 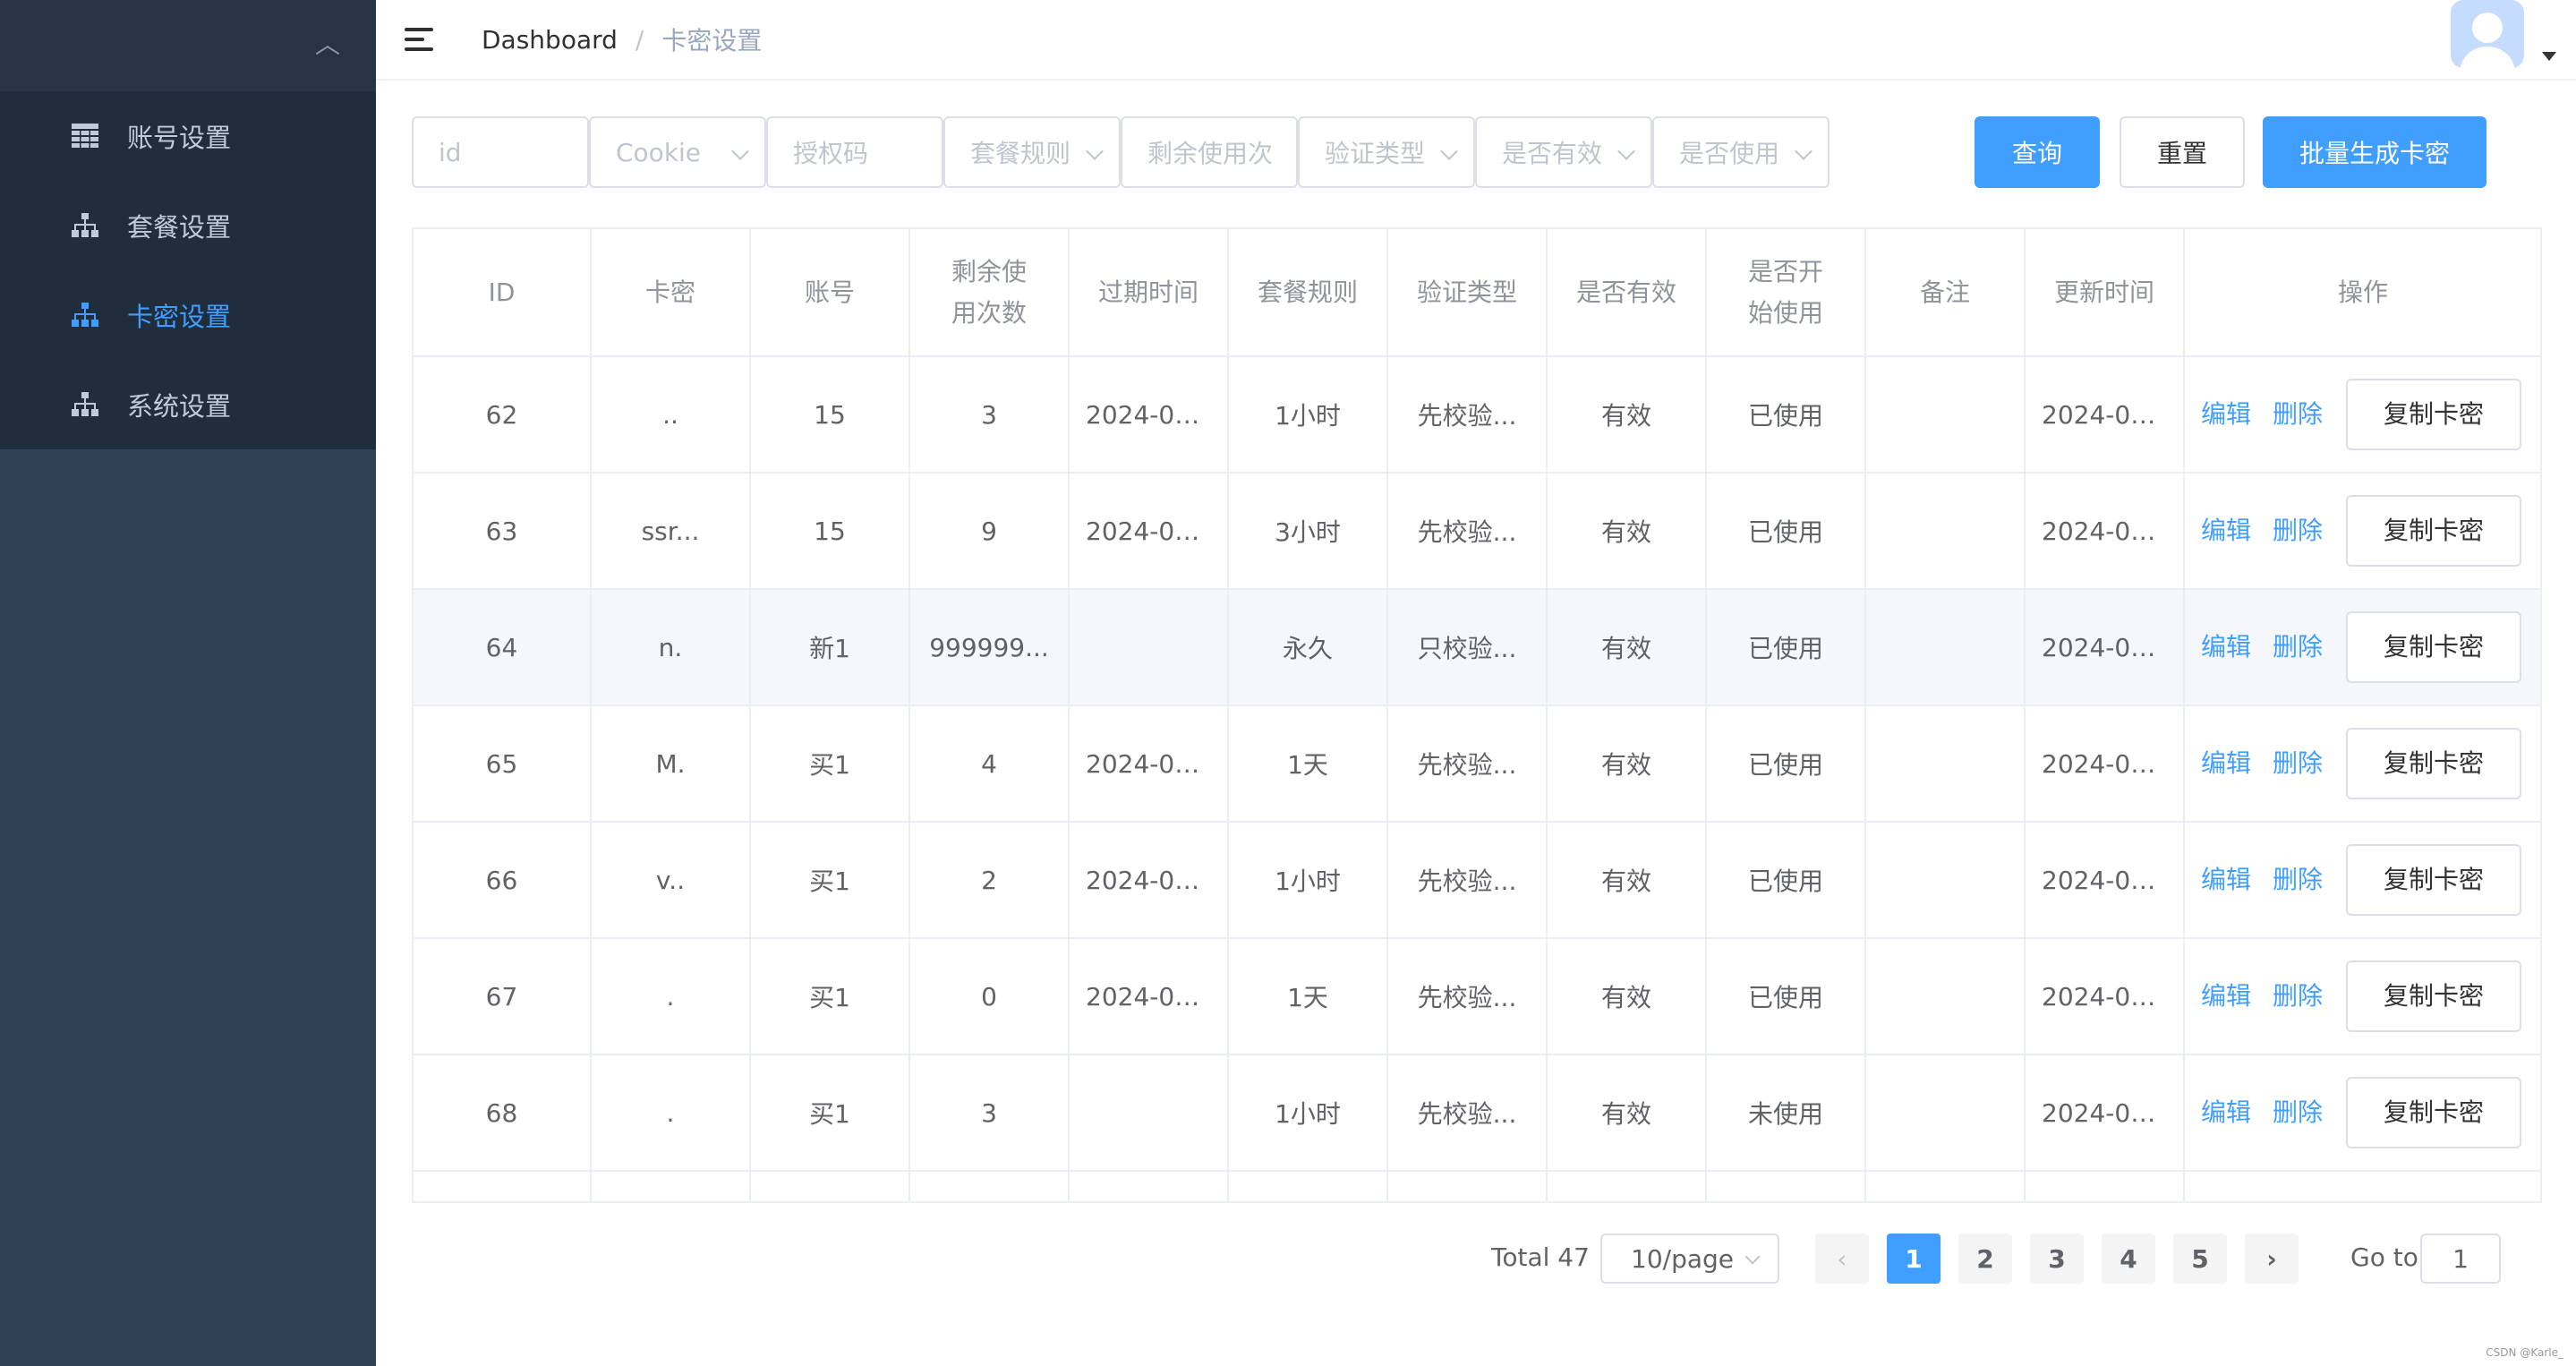 What do you see at coordinates (500, 152) in the screenshot?
I see `id-input: id` at bounding box center [500, 152].